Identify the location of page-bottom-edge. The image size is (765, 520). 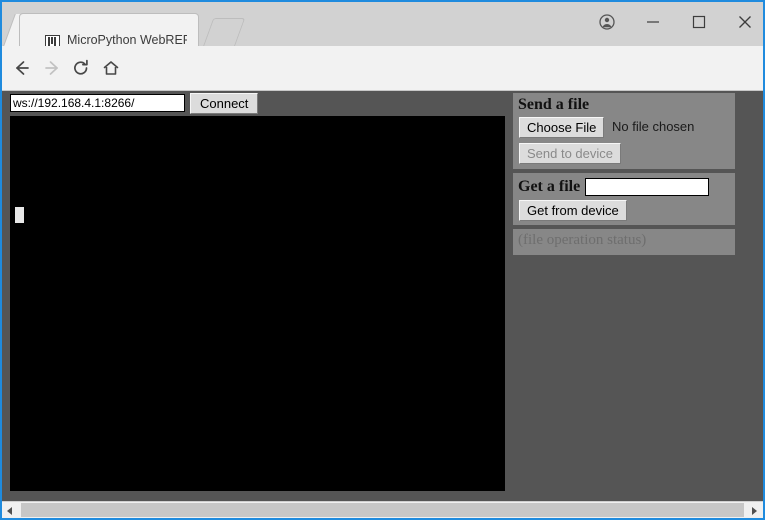
(382, 496).